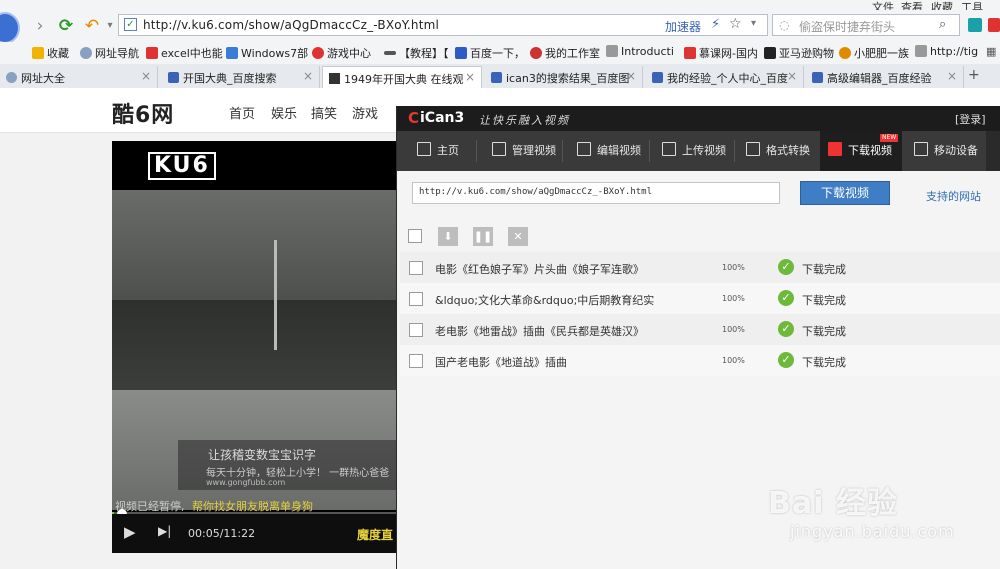  What do you see at coordinates (241, 77) in the screenshot?
I see `tab: 开国大典_百度搜索 ×` at bounding box center [241, 77].